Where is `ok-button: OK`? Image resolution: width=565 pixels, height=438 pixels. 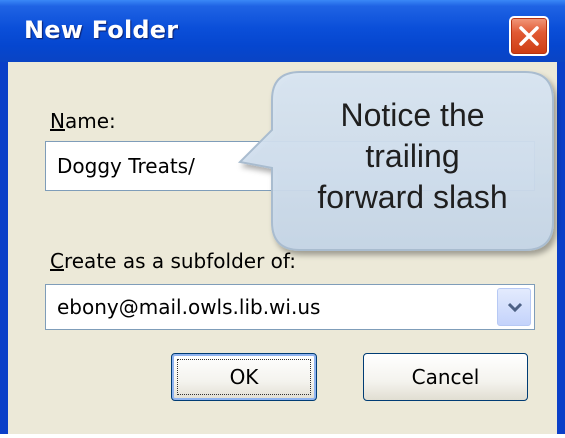
ok-button: OK is located at coordinates (244, 377).